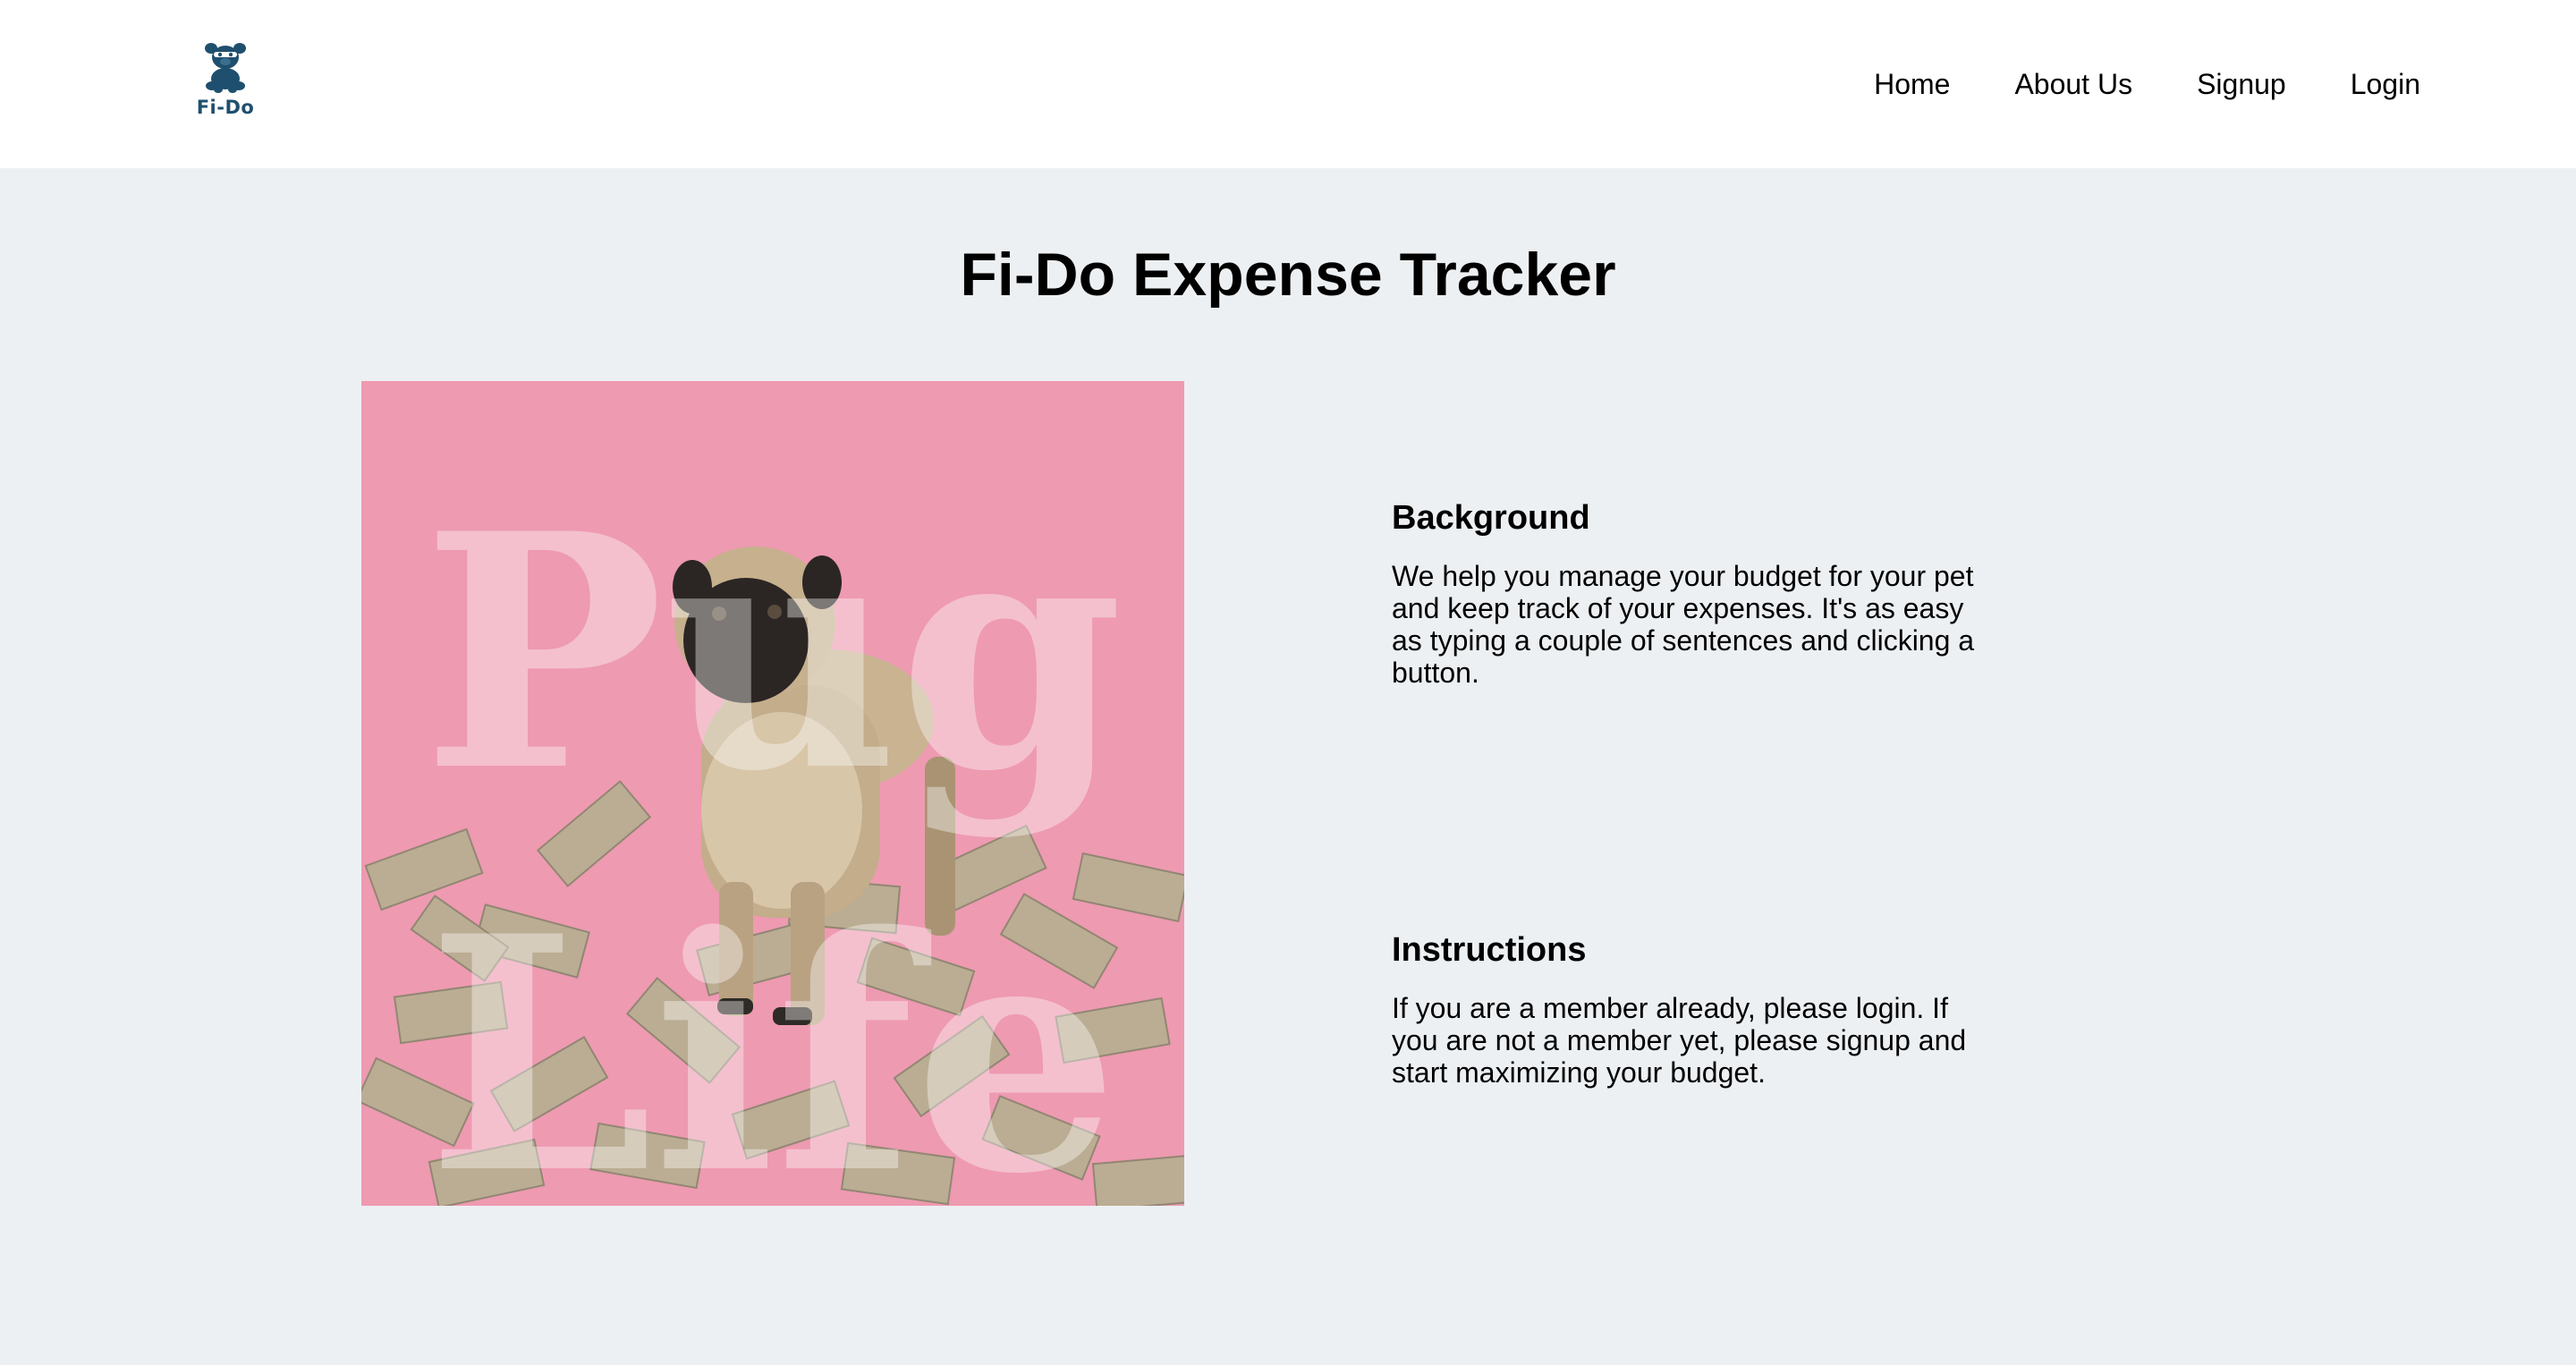 Image resolution: width=2576 pixels, height=1365 pixels. What do you see at coordinates (225, 107) in the screenshot?
I see `logo-text: Fi-Do` at bounding box center [225, 107].